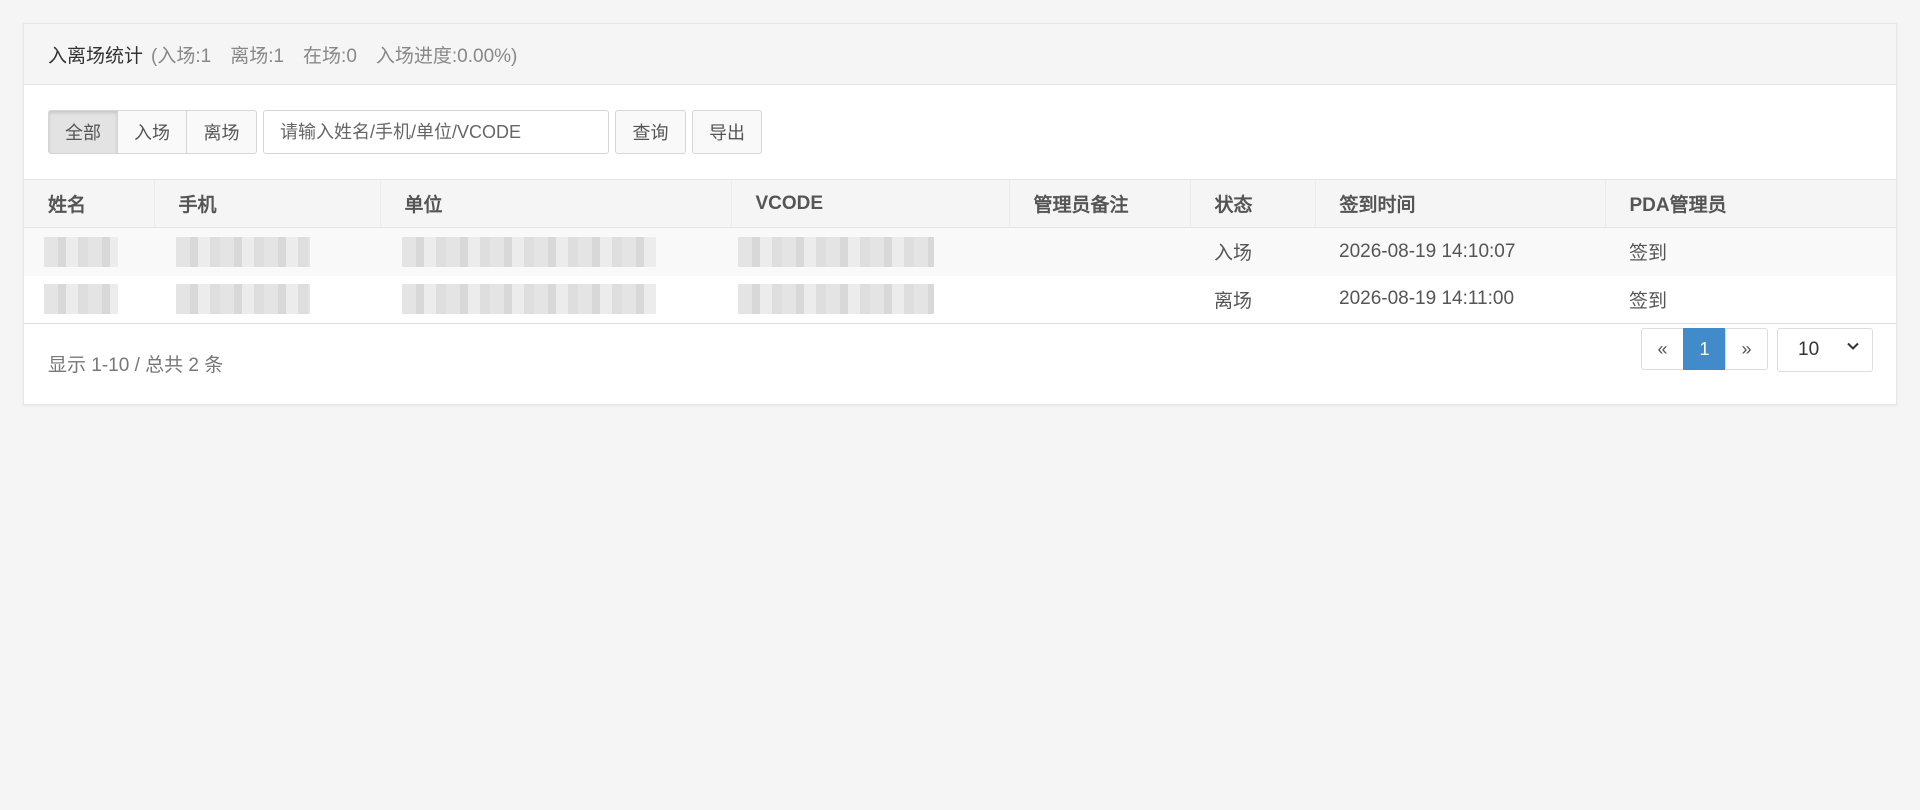 The image size is (1920, 810). Describe the element at coordinates (96, 56) in the screenshot. I see `panel-title: 入离场统计` at that location.